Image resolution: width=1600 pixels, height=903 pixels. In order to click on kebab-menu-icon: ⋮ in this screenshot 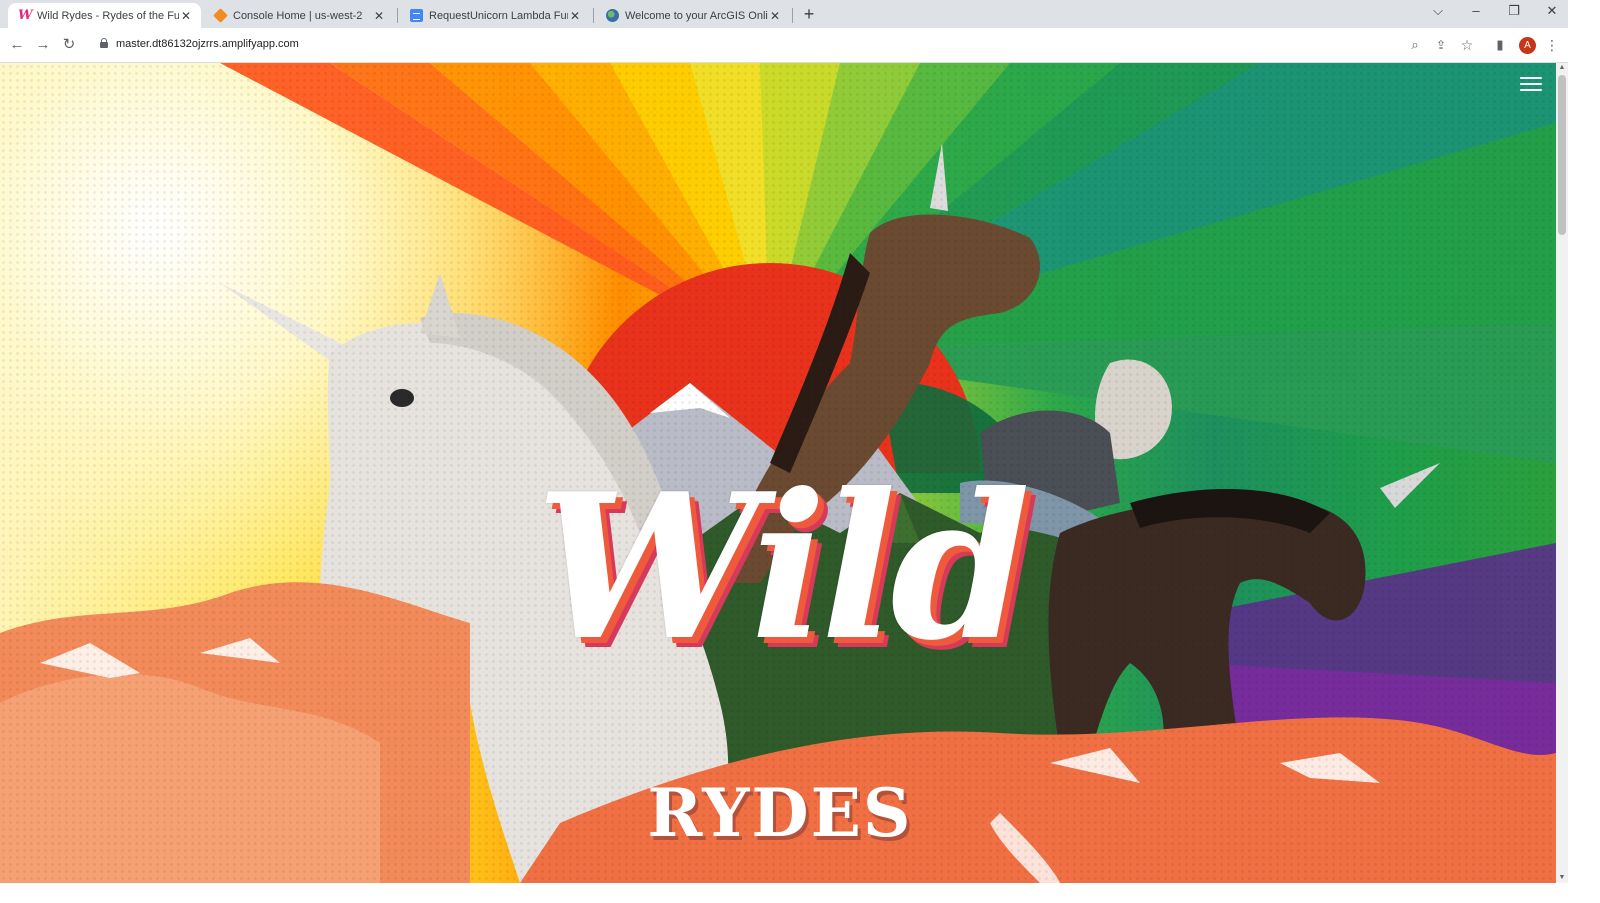, I will do `click(1552, 45)`.